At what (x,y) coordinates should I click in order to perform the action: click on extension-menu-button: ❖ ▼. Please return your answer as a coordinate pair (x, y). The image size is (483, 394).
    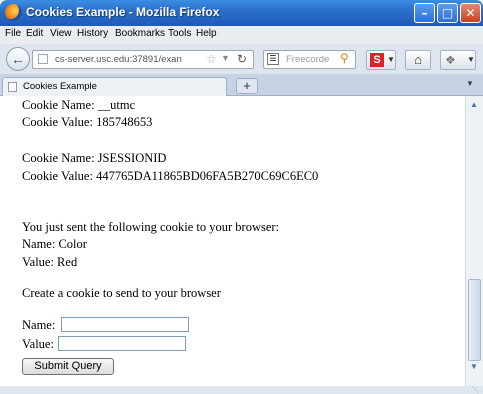
    Looking at the image, I should click on (458, 60).